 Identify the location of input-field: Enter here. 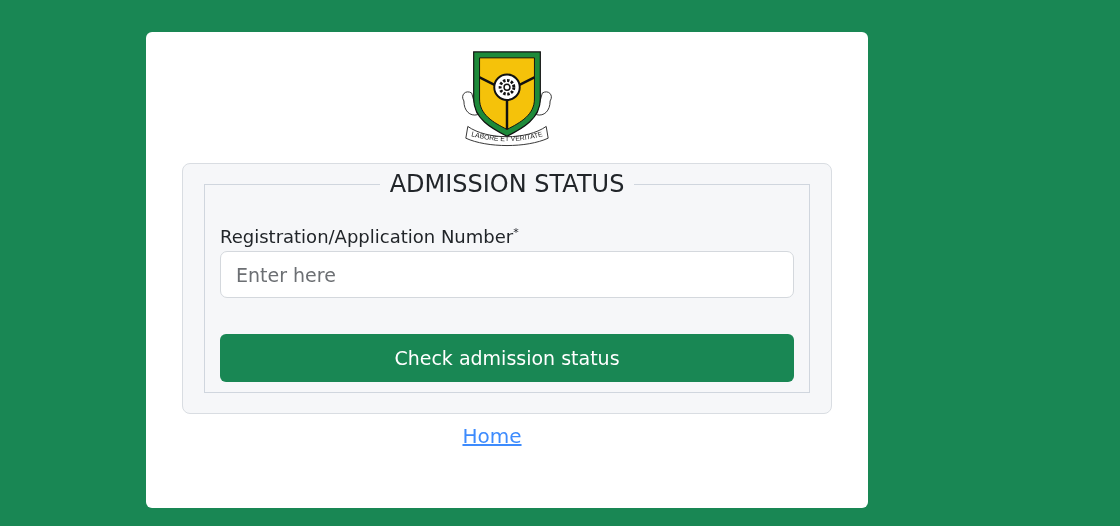
(507, 274).